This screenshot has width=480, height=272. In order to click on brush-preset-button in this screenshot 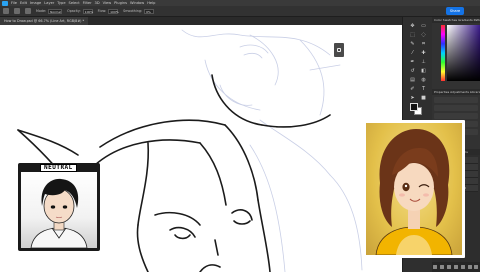, I will do `click(17, 11)`.